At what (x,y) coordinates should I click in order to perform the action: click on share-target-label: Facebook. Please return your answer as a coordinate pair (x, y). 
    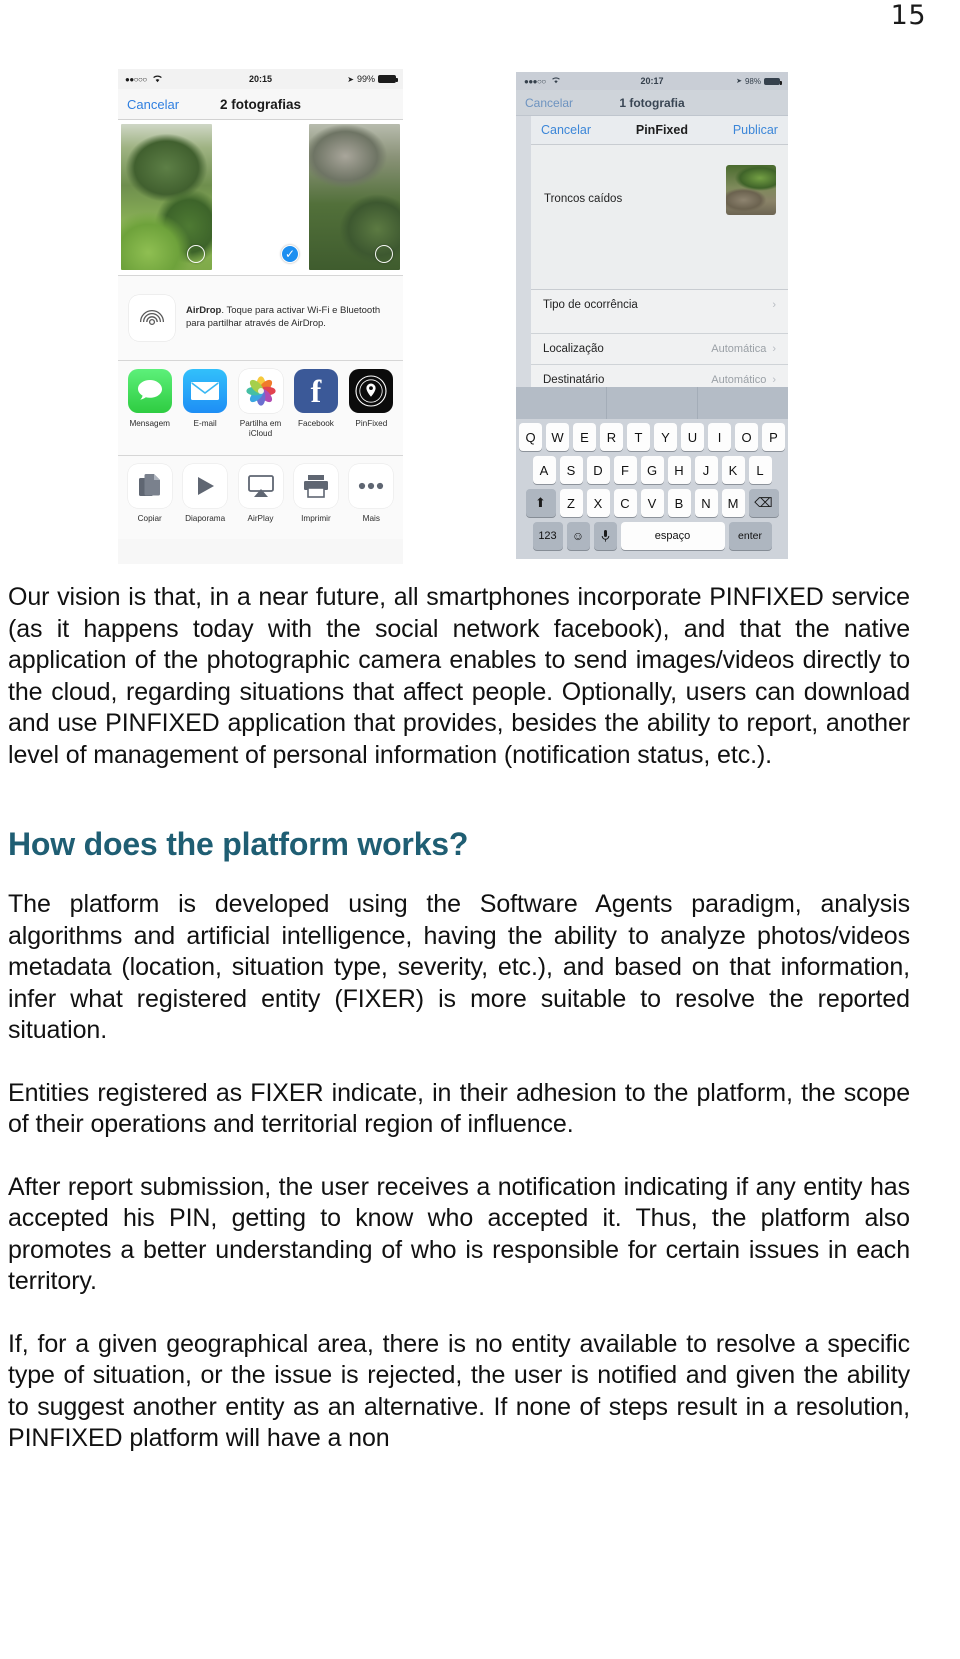
    Looking at the image, I should click on (315, 423).